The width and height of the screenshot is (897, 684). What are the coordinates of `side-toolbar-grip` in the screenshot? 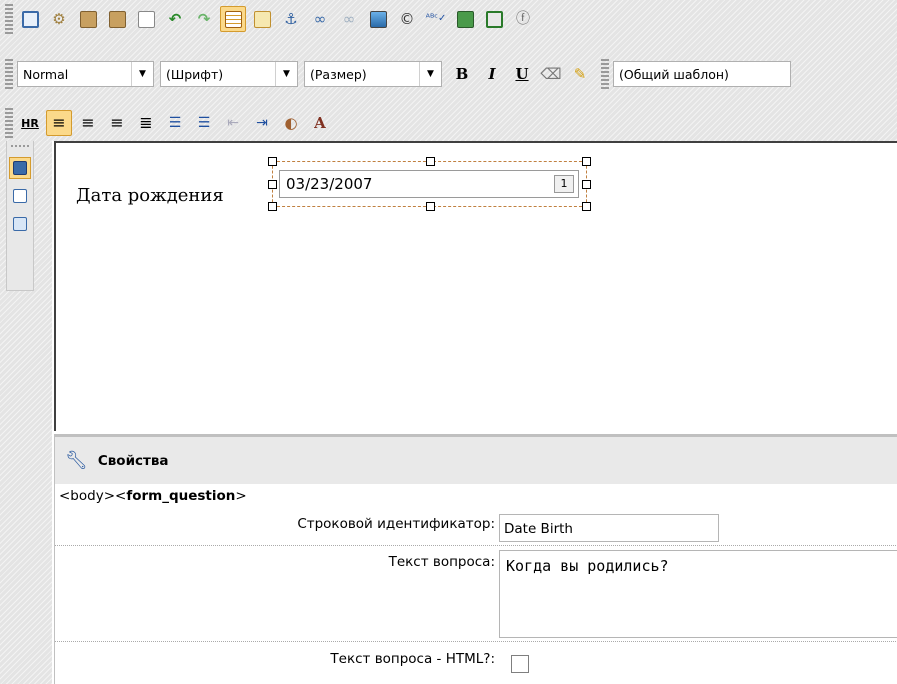 It's located at (20, 148).